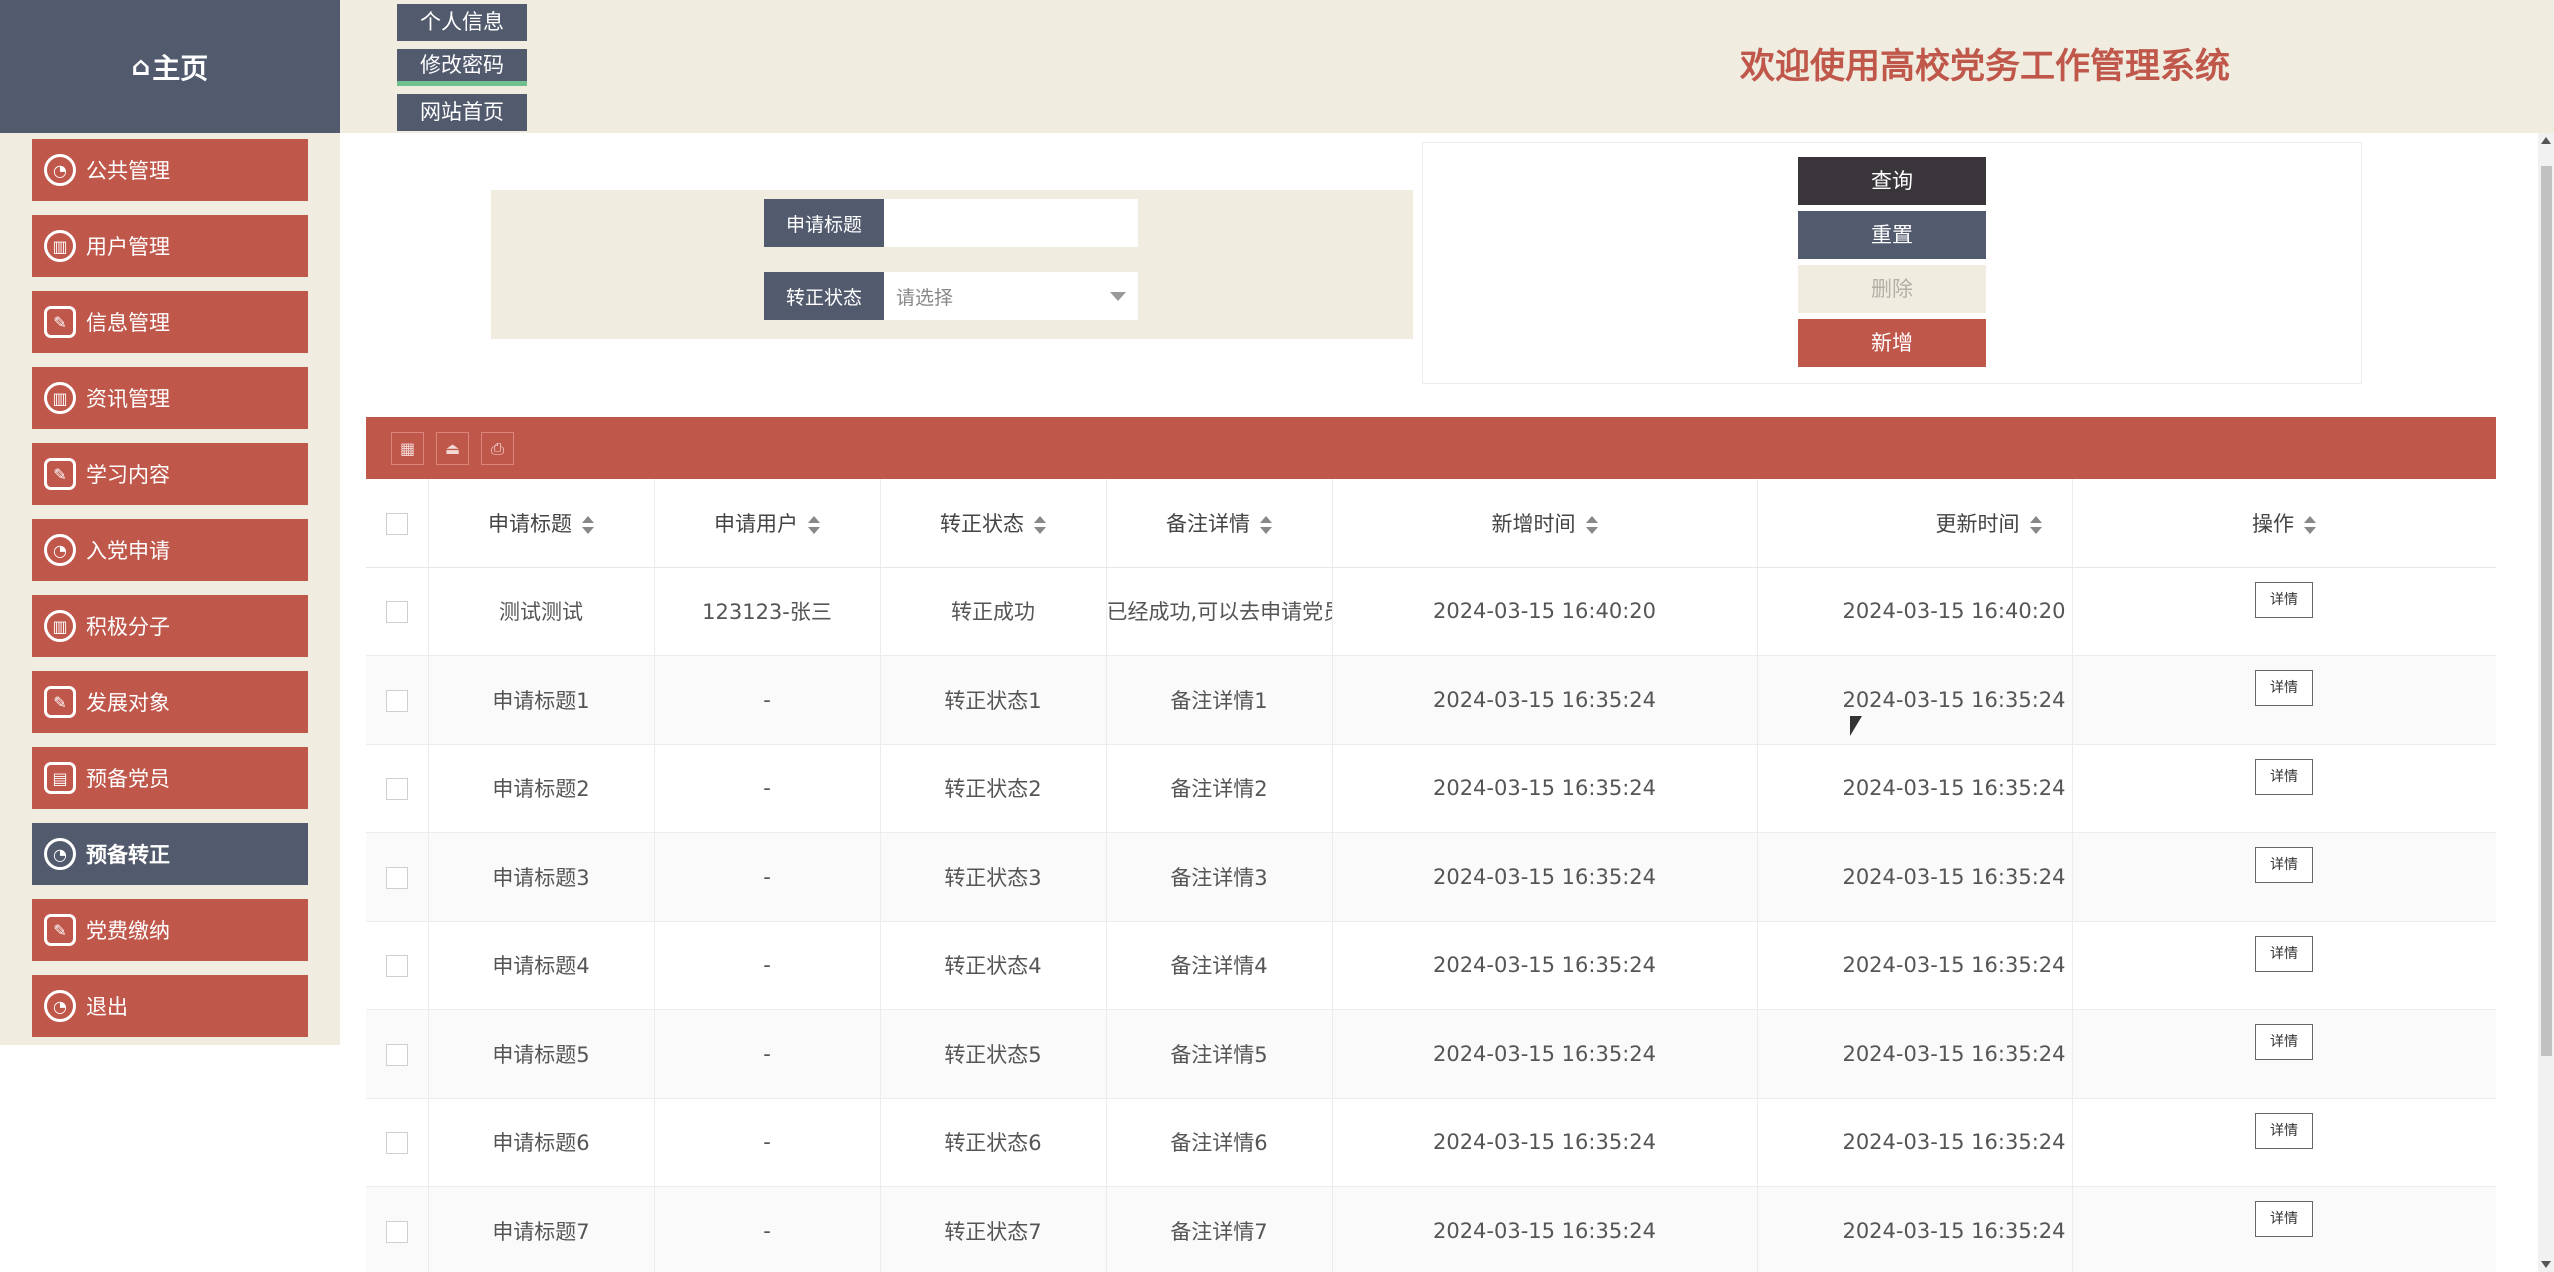 This screenshot has height=1272, width=2554. I want to click on sidebar-item-7: ✎ 发展对象, so click(170, 702).